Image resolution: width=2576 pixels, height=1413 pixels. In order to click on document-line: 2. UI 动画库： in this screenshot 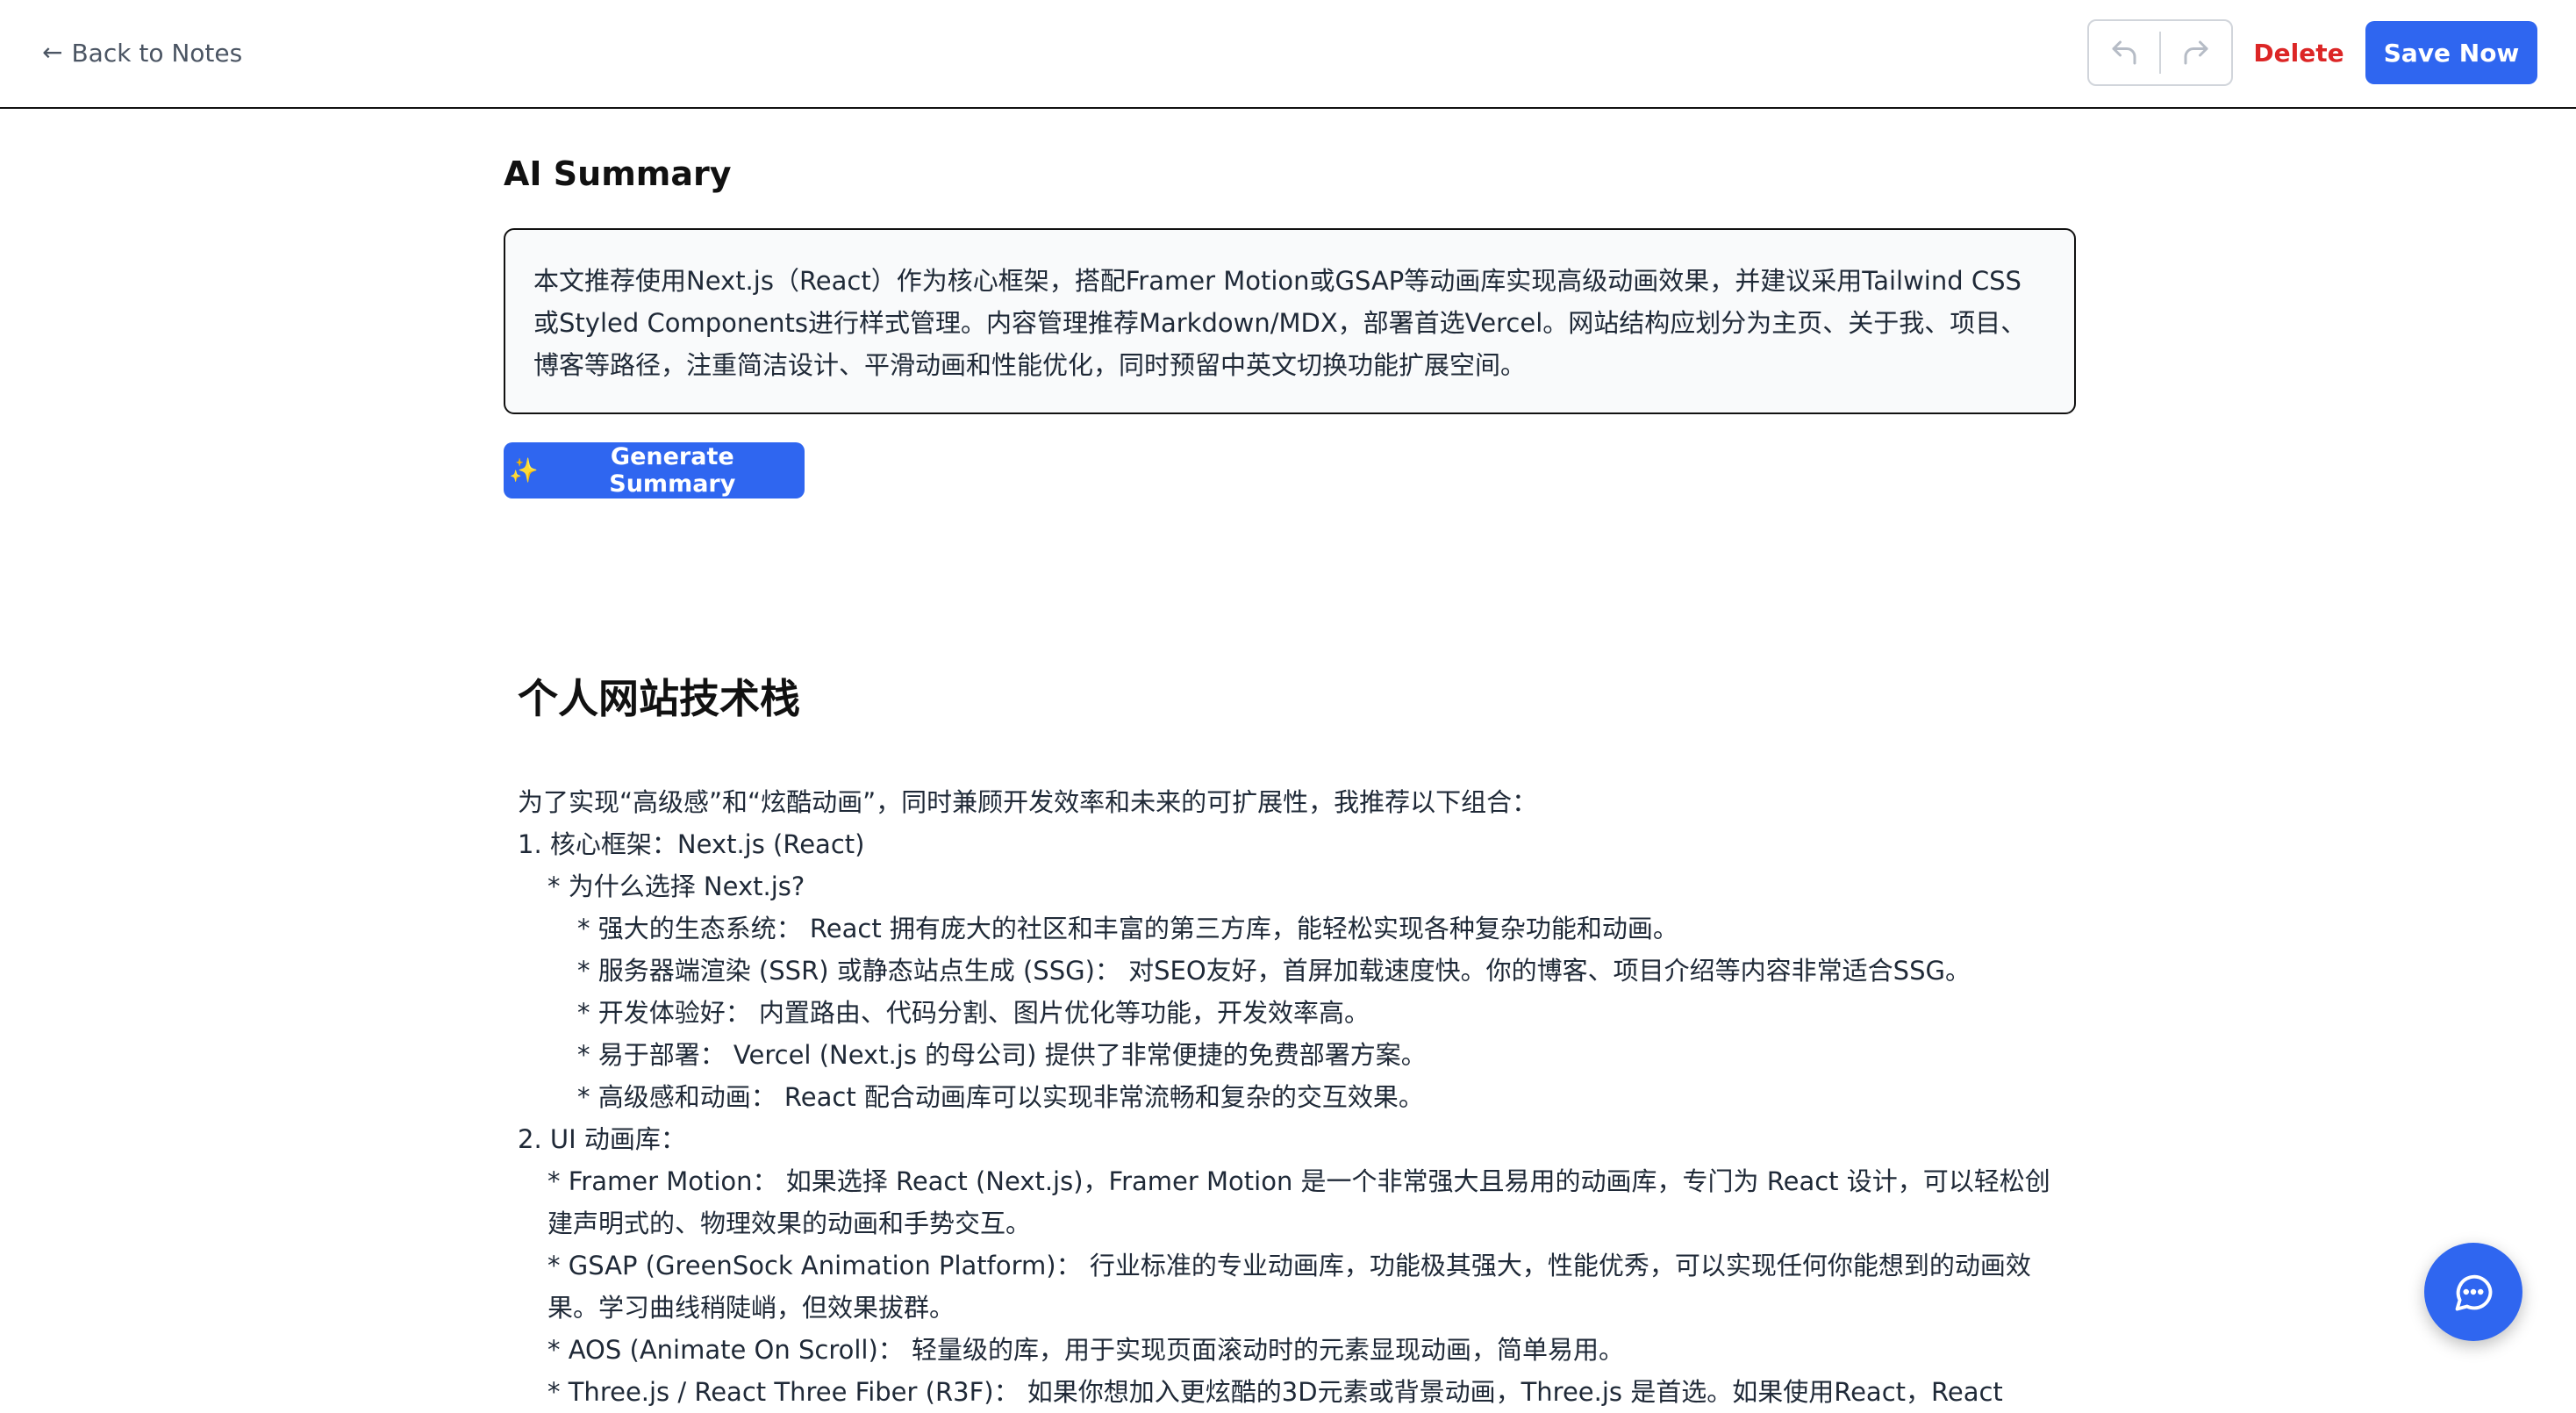, I will do `click(602, 1139)`.